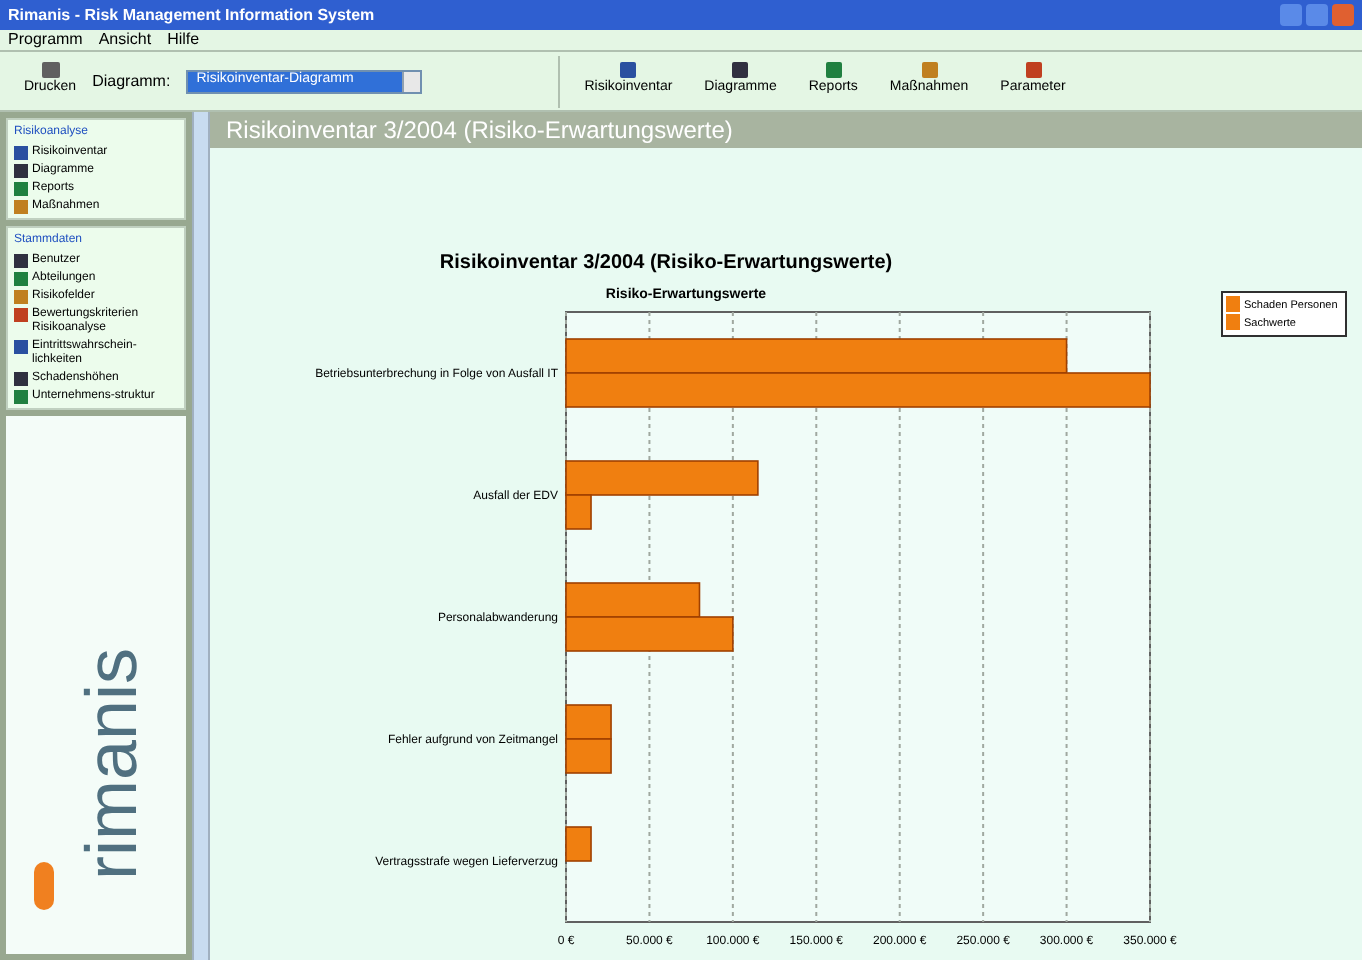 The height and width of the screenshot is (960, 1362). Describe the element at coordinates (131, 81) in the screenshot. I see `diagram-label: Diagramm:` at that location.